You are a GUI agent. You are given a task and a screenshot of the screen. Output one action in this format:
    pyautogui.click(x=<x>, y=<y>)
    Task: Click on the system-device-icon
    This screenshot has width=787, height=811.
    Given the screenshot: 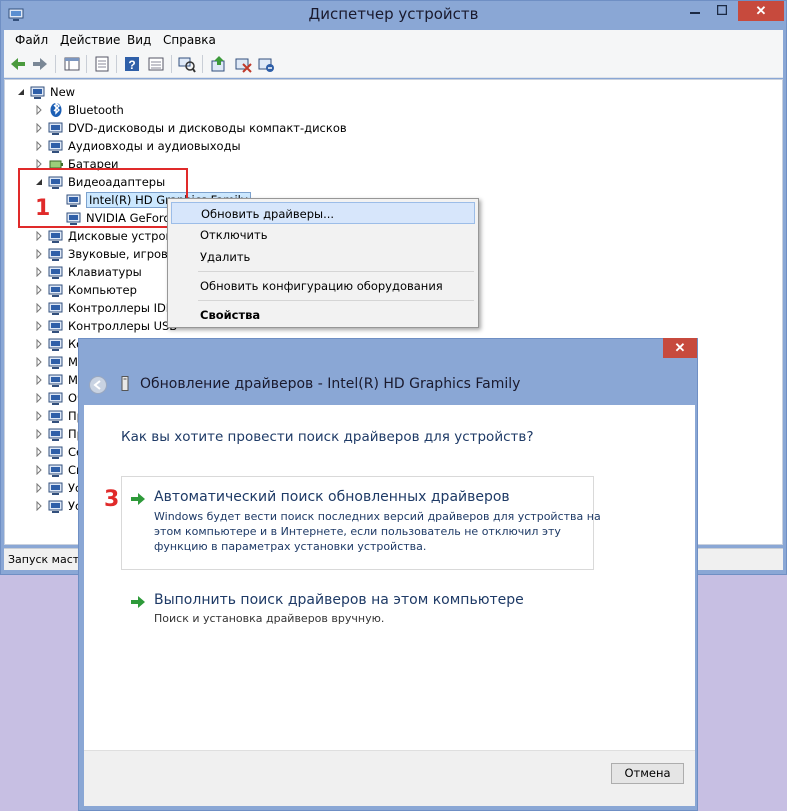 What is the action you would take?
    pyautogui.click(x=55, y=470)
    